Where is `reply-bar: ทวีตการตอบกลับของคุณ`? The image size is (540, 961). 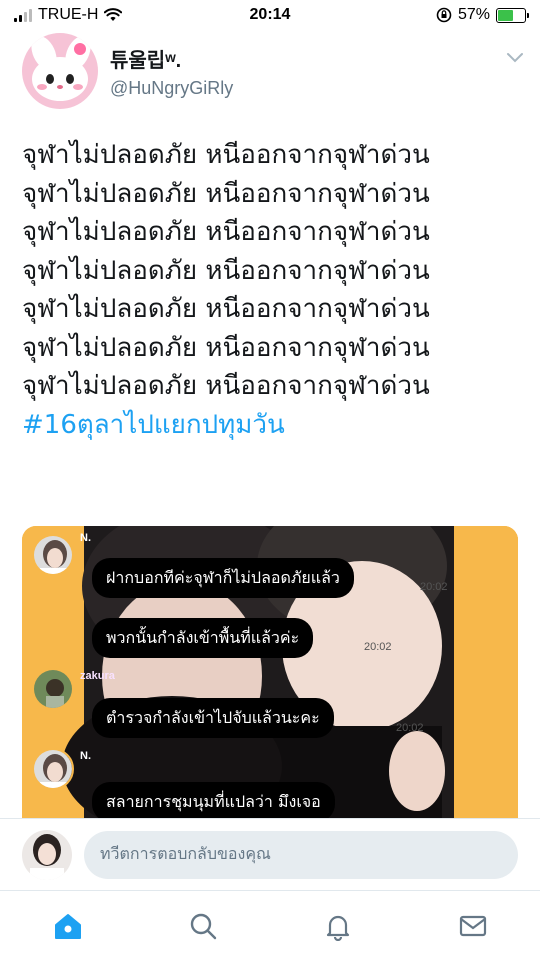
reply-bar: ทวีตการตอบกลับของคุณ is located at coordinates (270, 854).